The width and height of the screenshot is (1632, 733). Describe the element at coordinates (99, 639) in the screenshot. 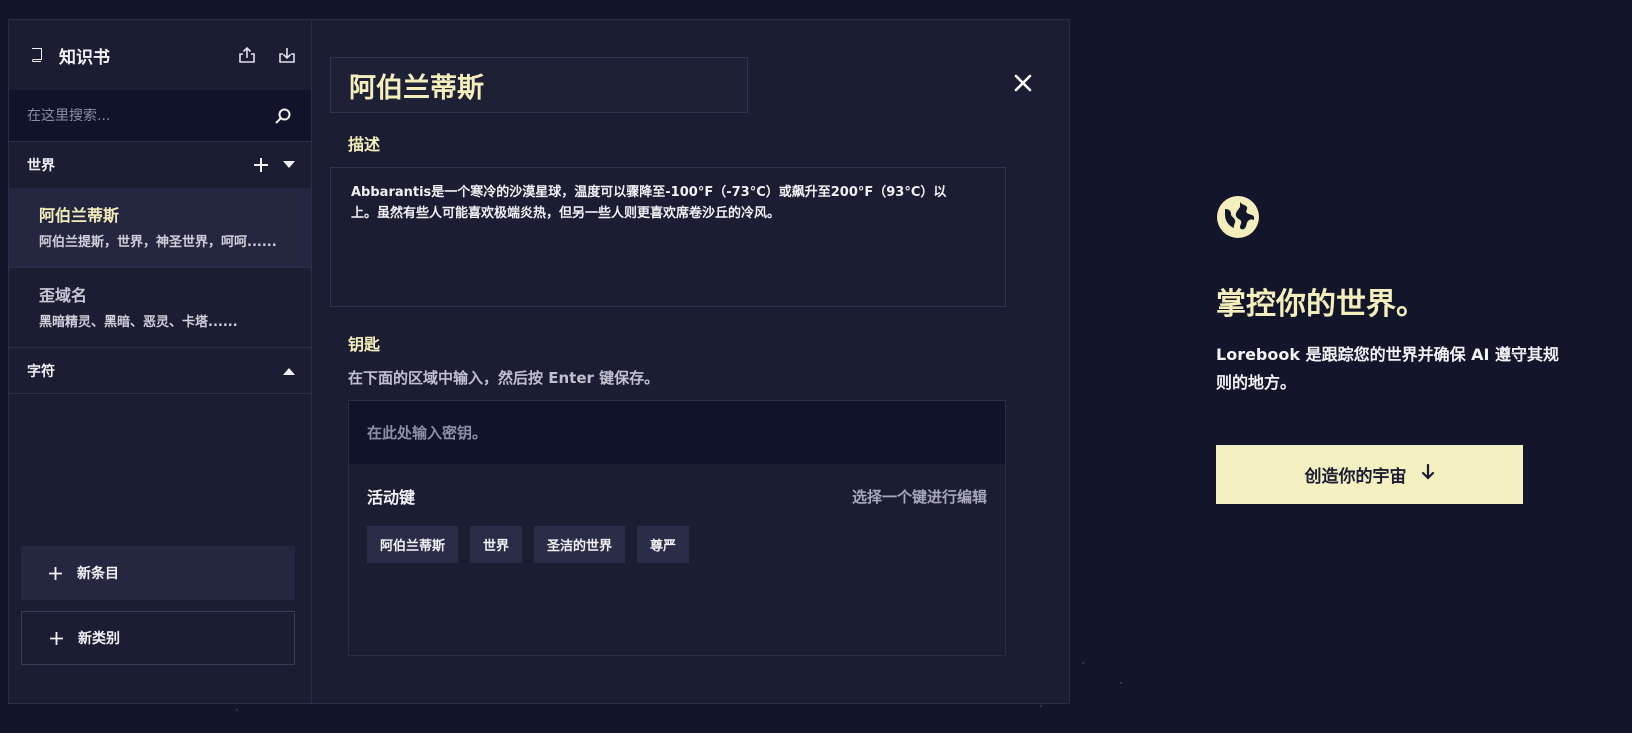

I see `new-category-label: 新类别` at that location.